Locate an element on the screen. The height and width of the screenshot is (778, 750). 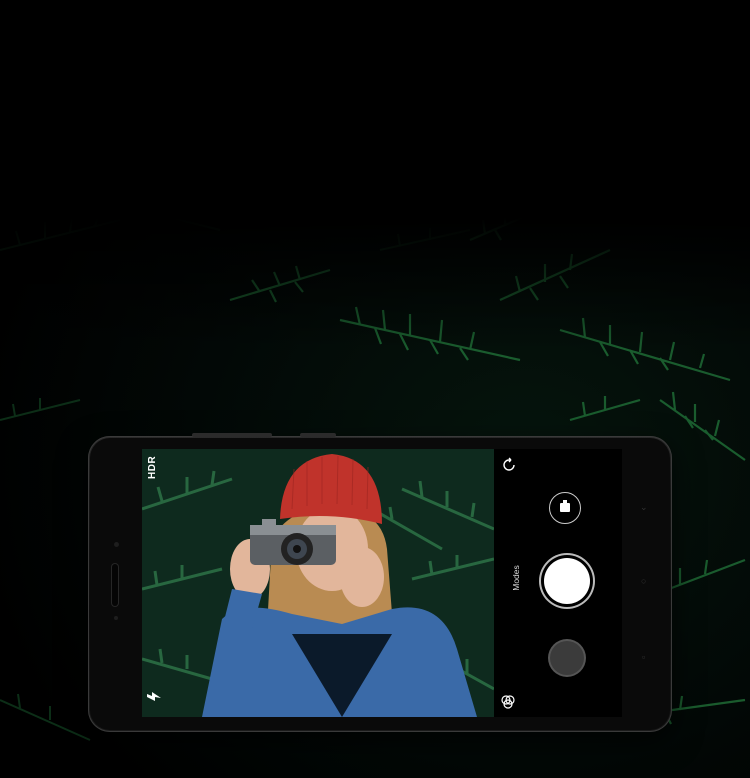
rotate-camera-icon is located at coordinates (509, 465).